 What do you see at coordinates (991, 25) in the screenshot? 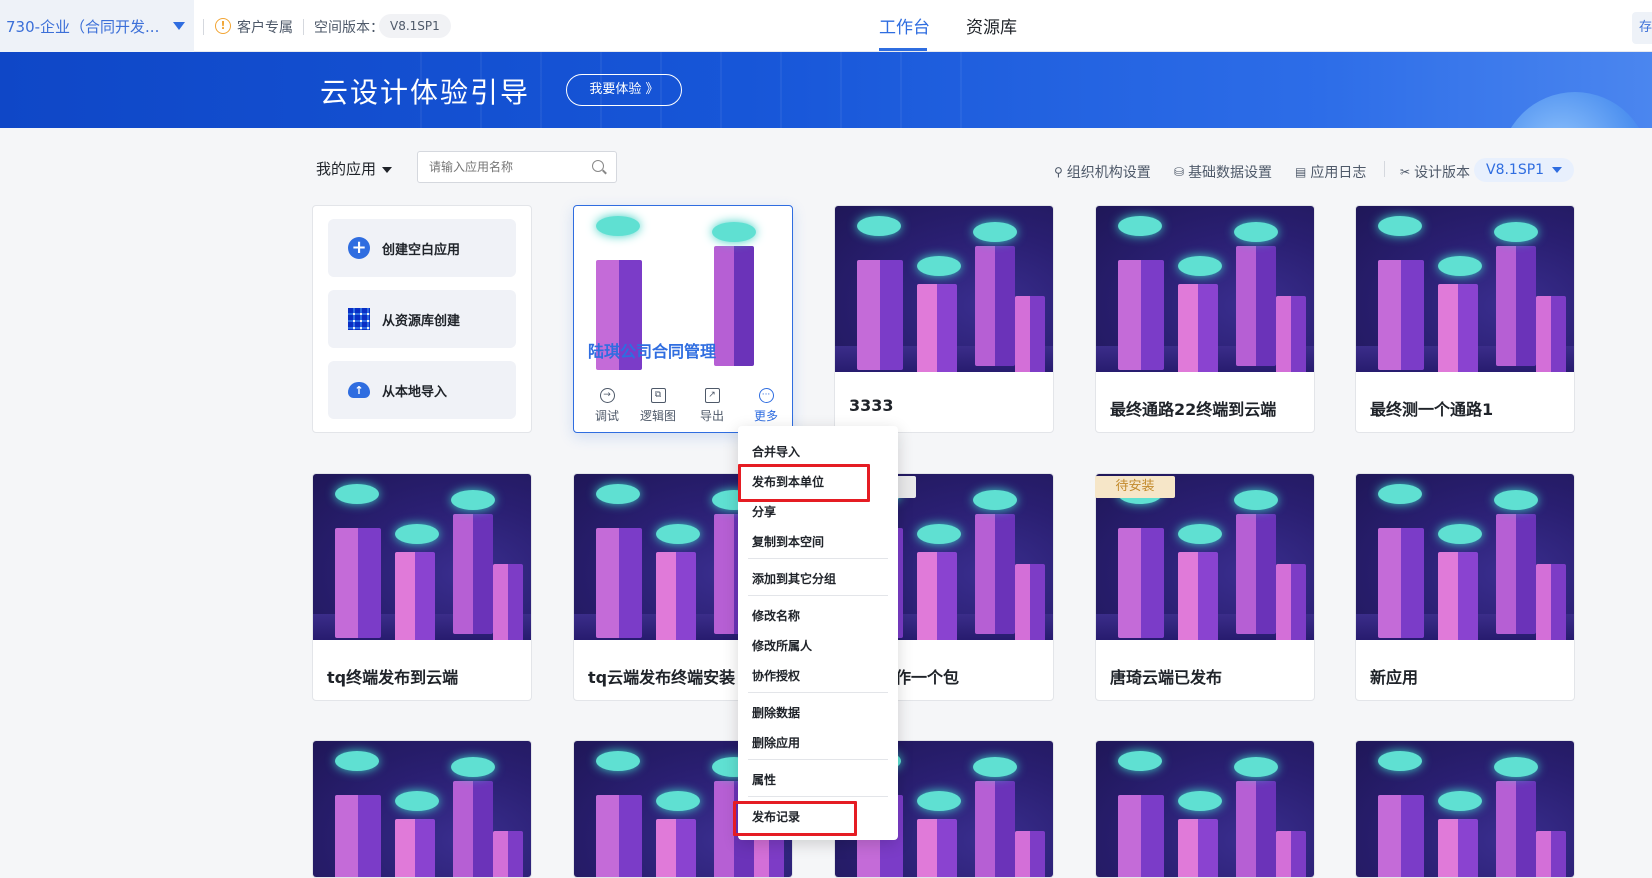
I see `tab-resource-library: 资源库` at bounding box center [991, 25].